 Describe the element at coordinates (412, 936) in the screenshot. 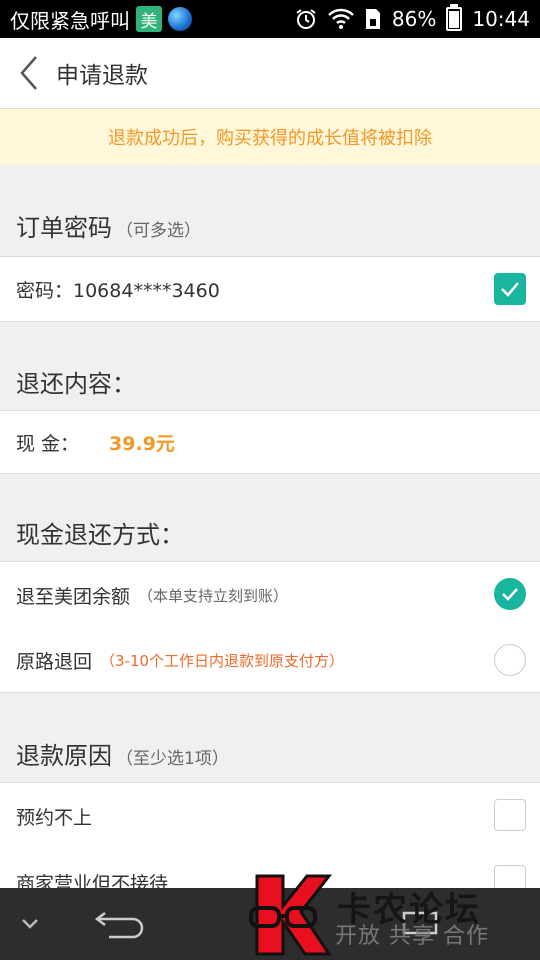

I see `watermark-subtitle: 开放 共享 合作` at that location.